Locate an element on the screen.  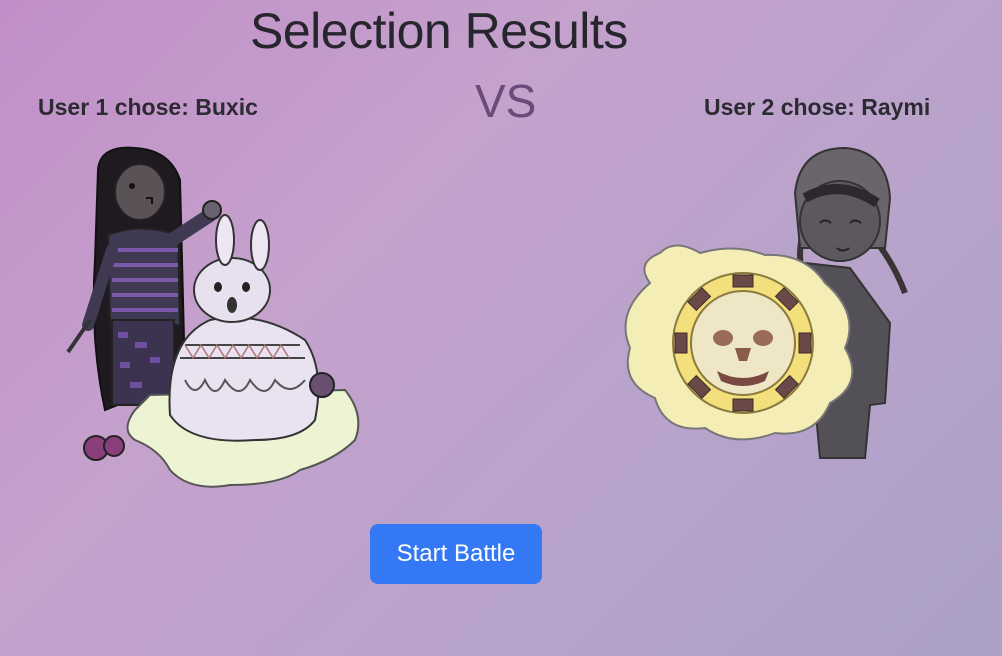
vs-label: VS is located at coordinates (506, 101).